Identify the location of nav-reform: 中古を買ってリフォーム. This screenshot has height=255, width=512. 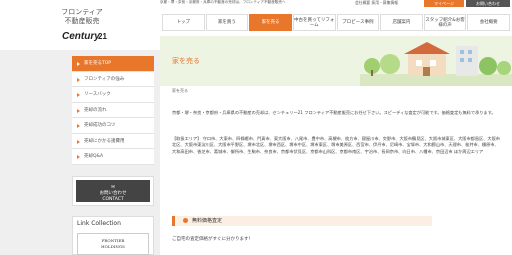
(314, 22).